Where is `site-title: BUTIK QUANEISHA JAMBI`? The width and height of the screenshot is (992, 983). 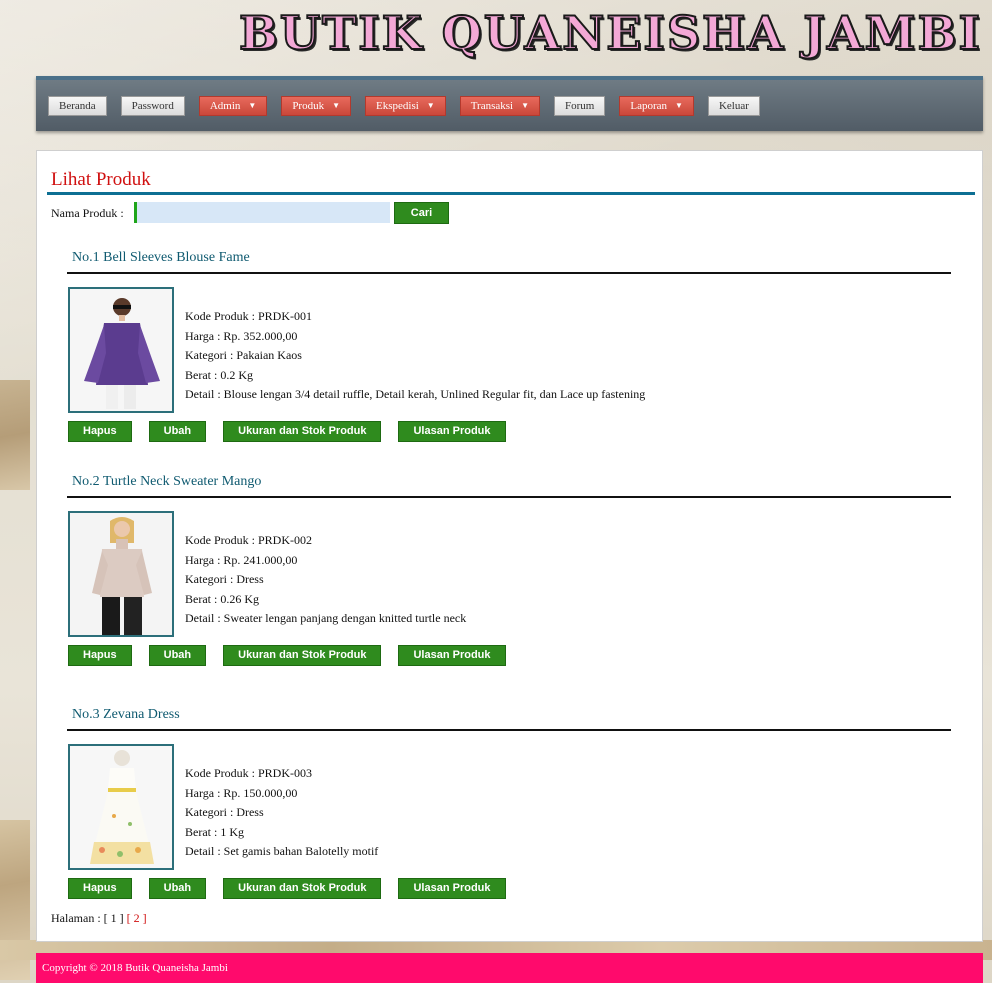
site-title: BUTIK QUANEISHA JAMBI is located at coordinates (610, 33).